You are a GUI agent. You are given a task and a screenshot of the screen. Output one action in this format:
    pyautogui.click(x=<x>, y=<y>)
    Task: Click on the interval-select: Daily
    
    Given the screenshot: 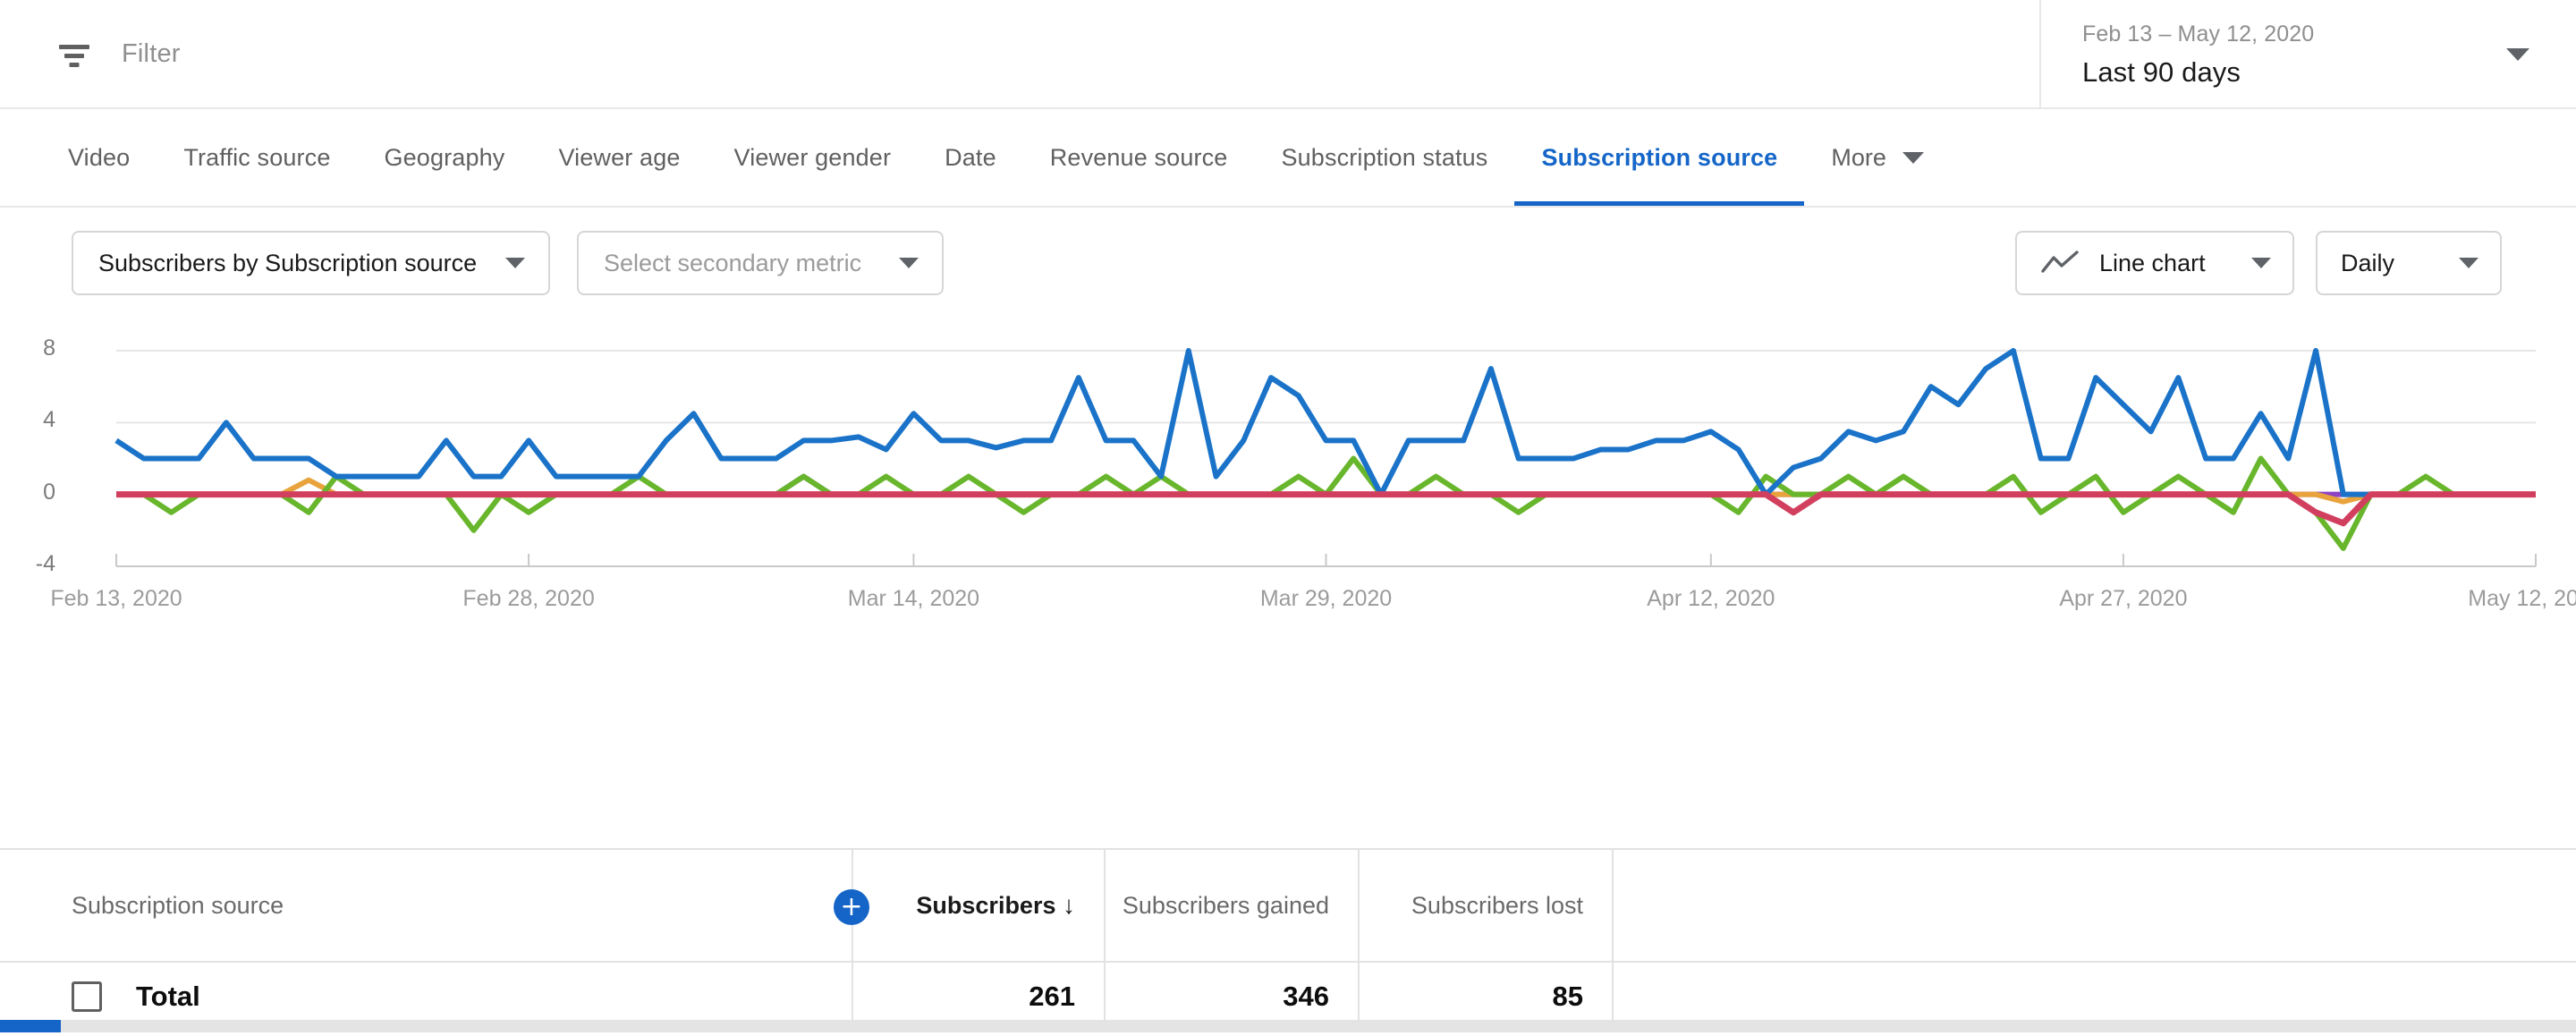 What is the action you would take?
    pyautogui.click(x=2409, y=263)
    